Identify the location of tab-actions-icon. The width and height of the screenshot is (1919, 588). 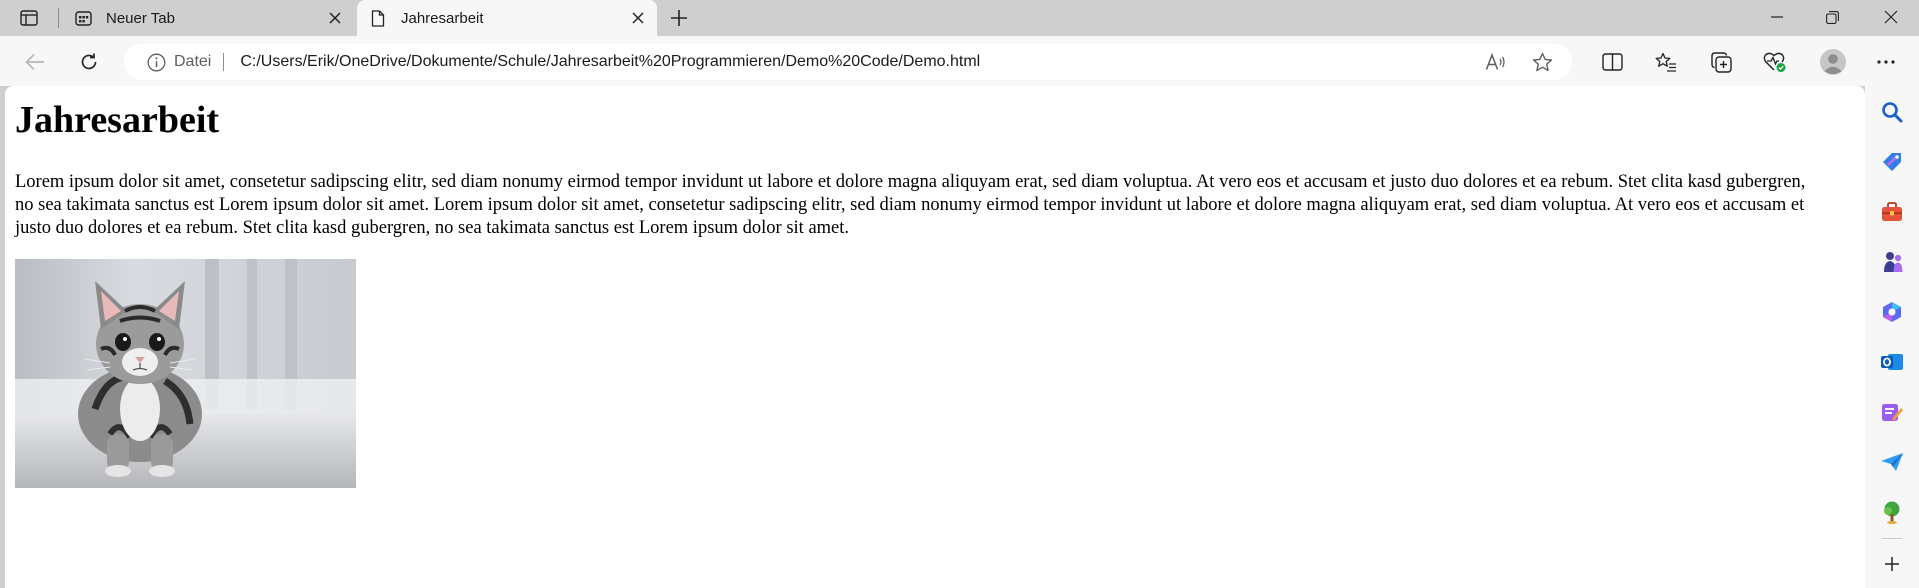
(29, 18).